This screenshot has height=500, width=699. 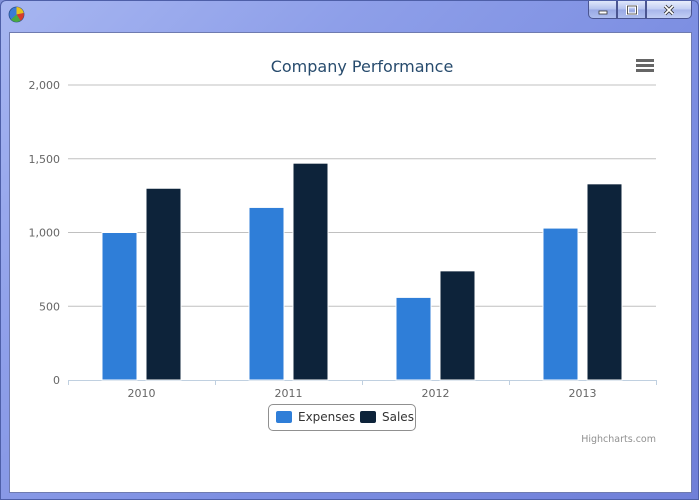 I want to click on minimize-icon, so click(x=602, y=12).